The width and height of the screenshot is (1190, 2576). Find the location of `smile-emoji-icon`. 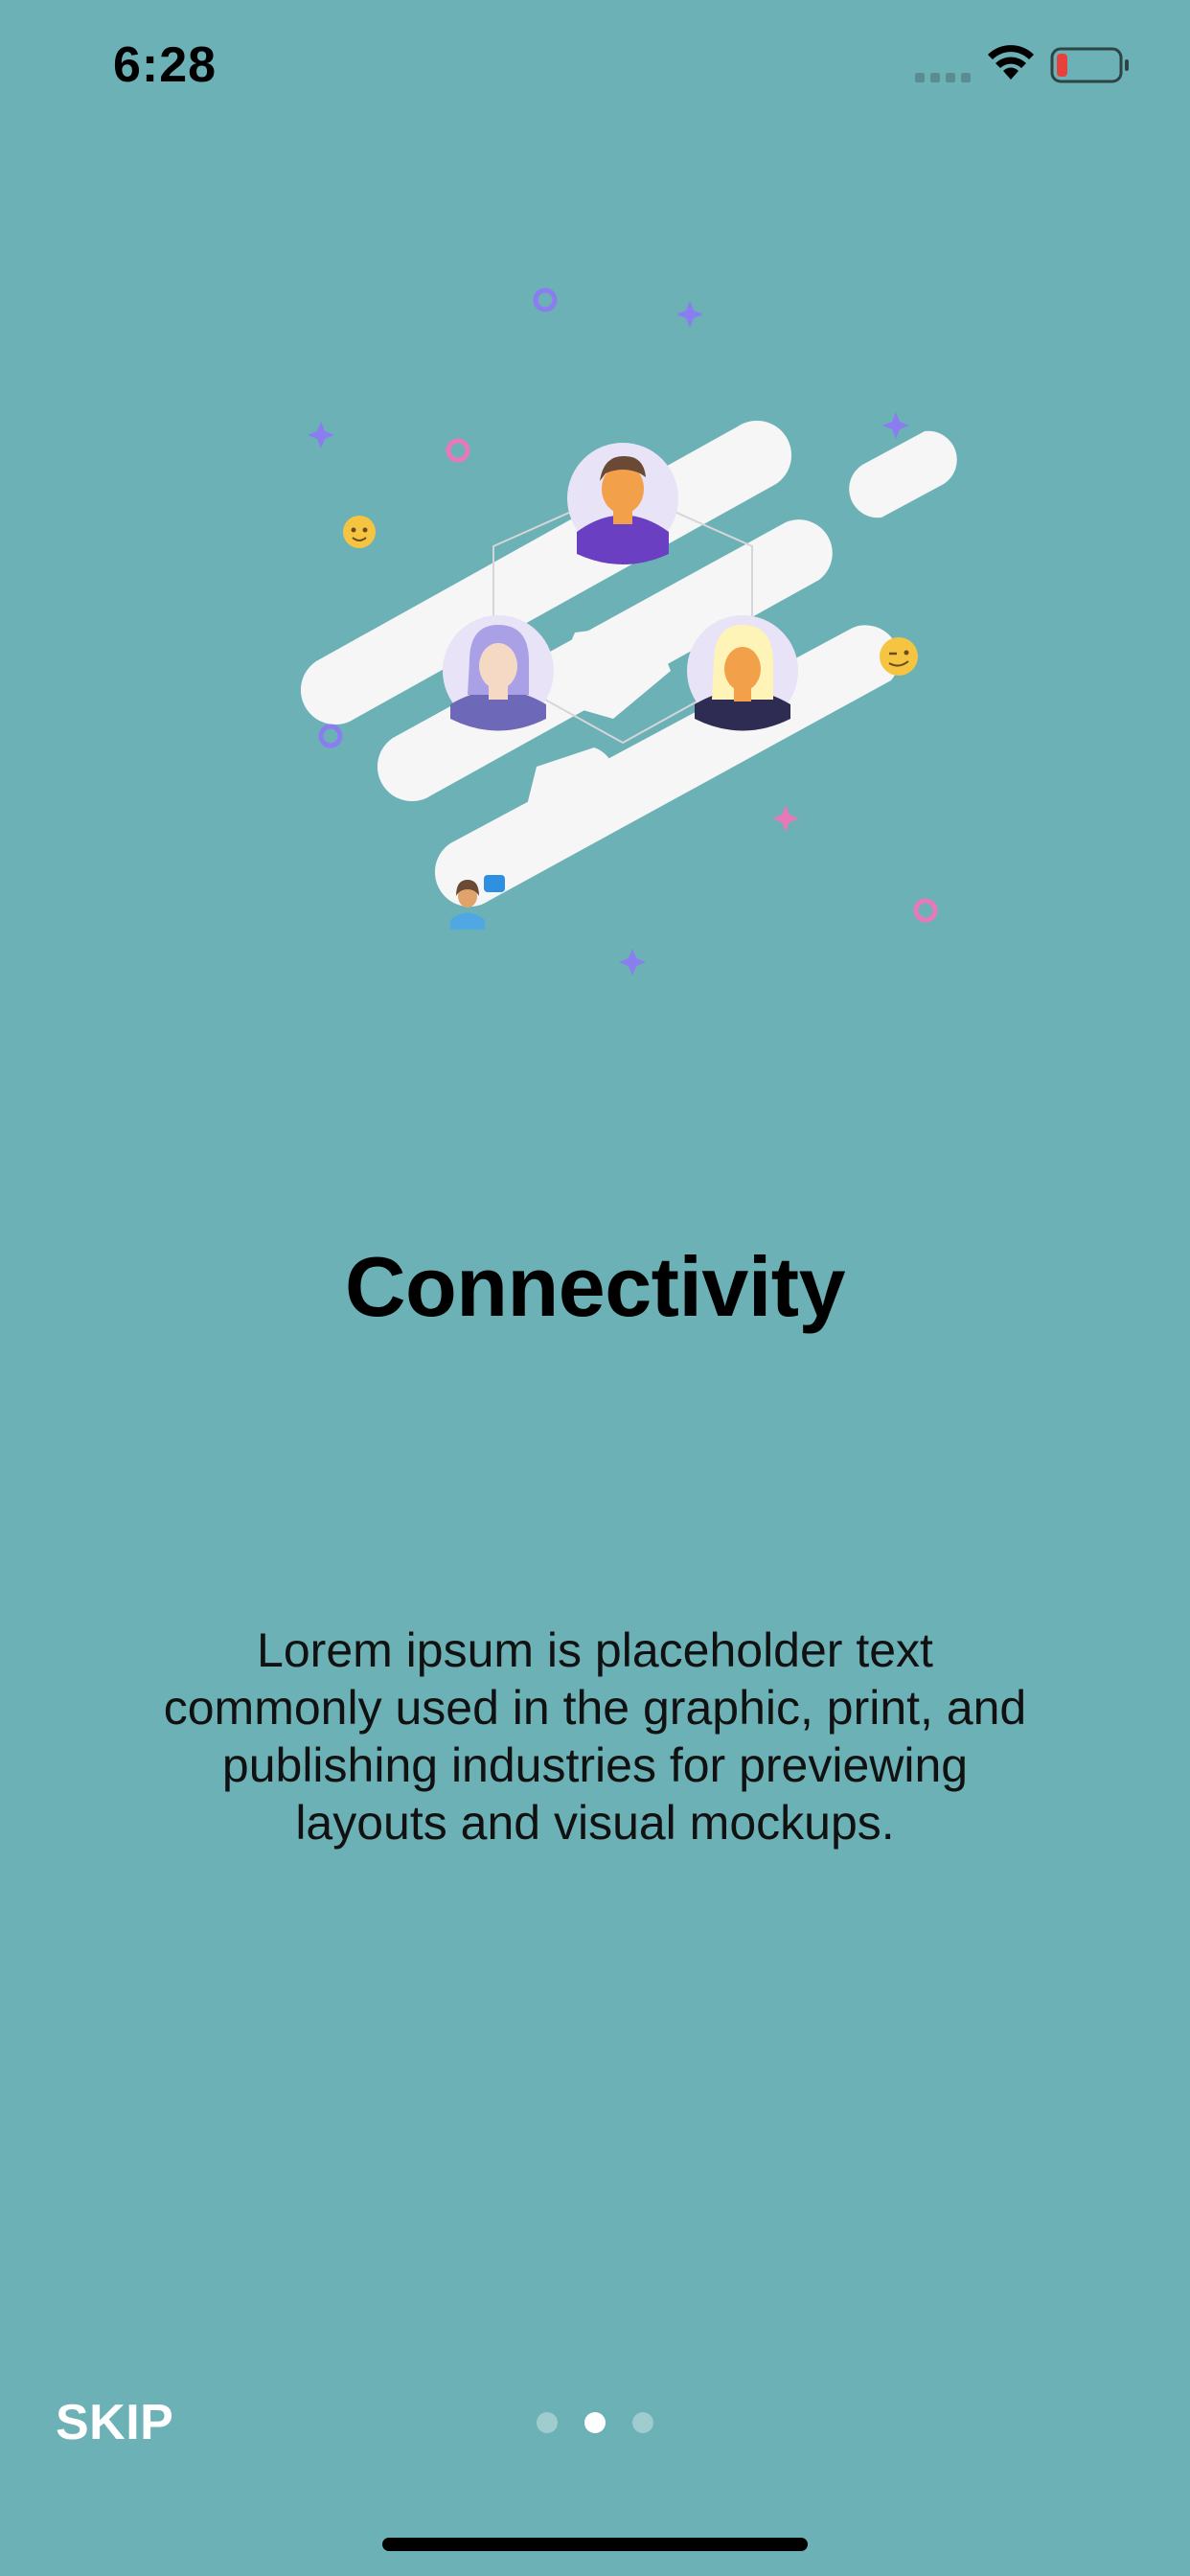

smile-emoji-icon is located at coordinates (359, 532).